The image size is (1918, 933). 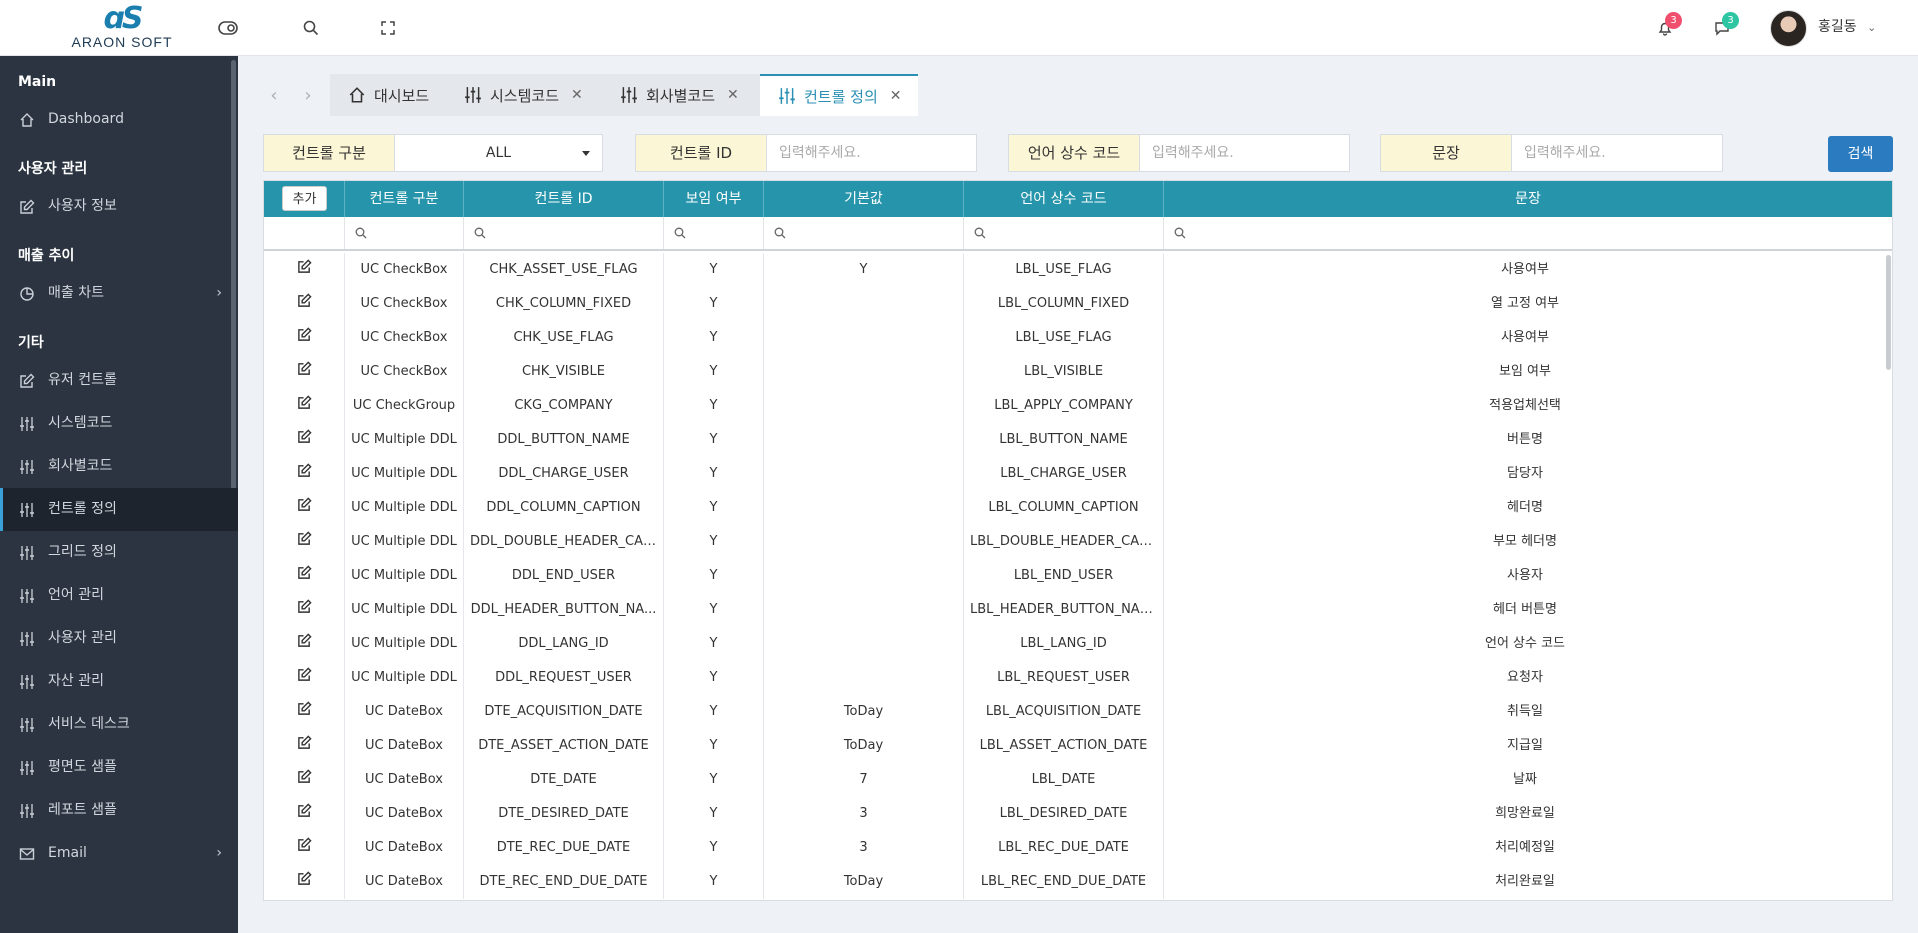 I want to click on sliders-icon, so click(x=27, y=510).